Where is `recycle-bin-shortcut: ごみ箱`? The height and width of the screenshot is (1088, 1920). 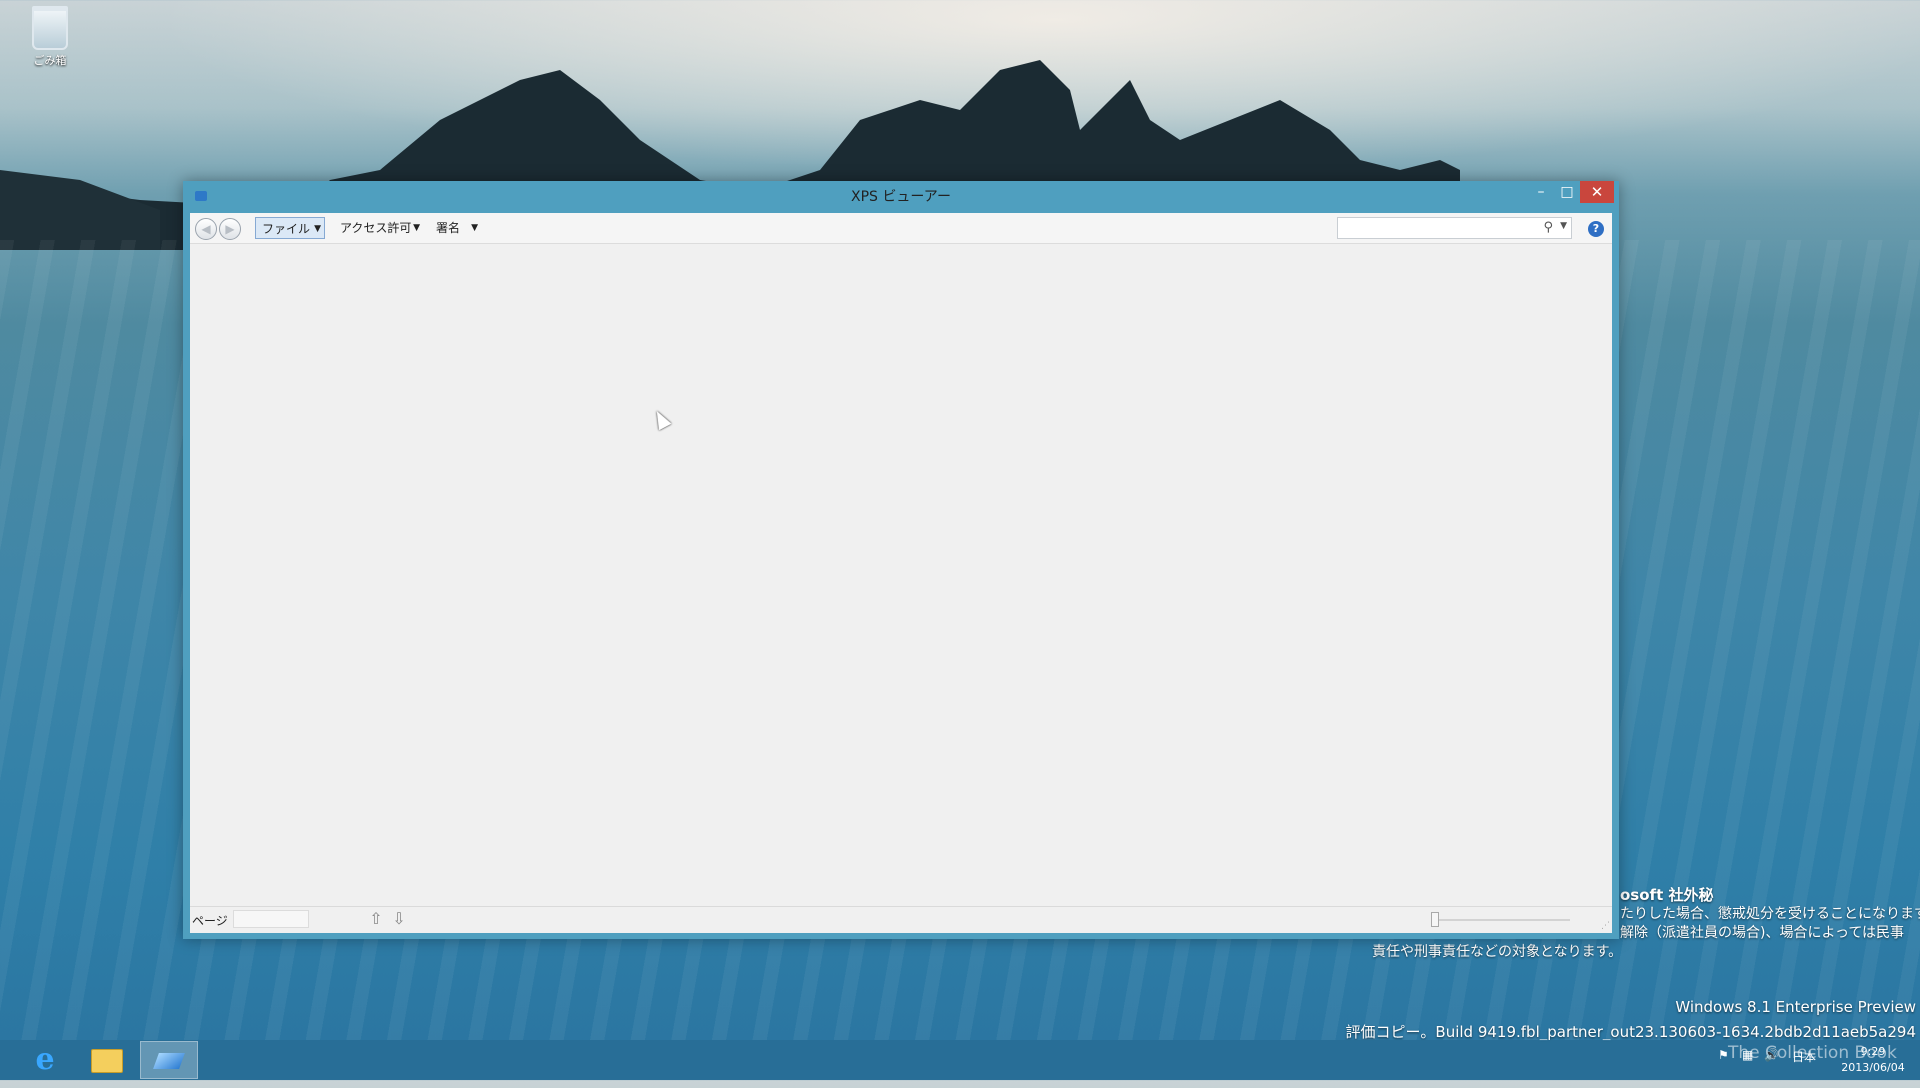
recycle-bin-shortcut: ごみ箱 is located at coordinates (50, 37).